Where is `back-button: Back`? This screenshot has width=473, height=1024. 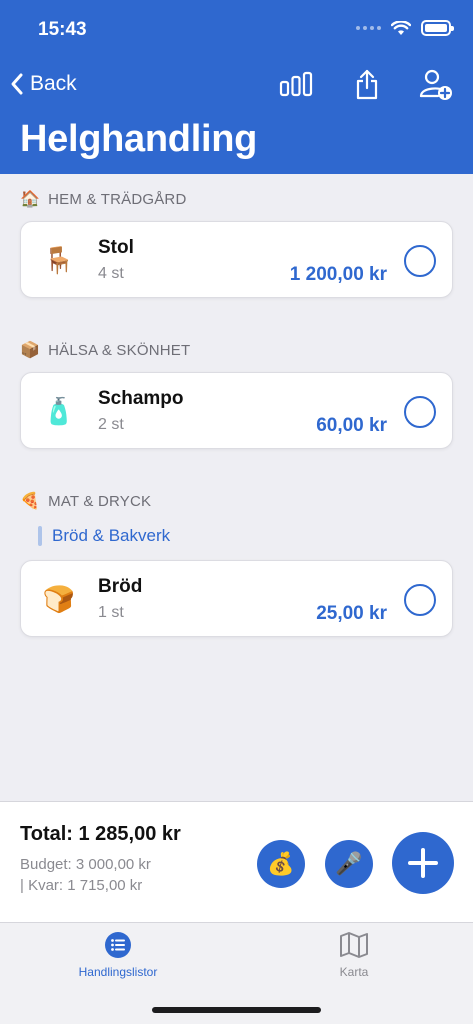
back-button: Back is located at coordinates (43, 84).